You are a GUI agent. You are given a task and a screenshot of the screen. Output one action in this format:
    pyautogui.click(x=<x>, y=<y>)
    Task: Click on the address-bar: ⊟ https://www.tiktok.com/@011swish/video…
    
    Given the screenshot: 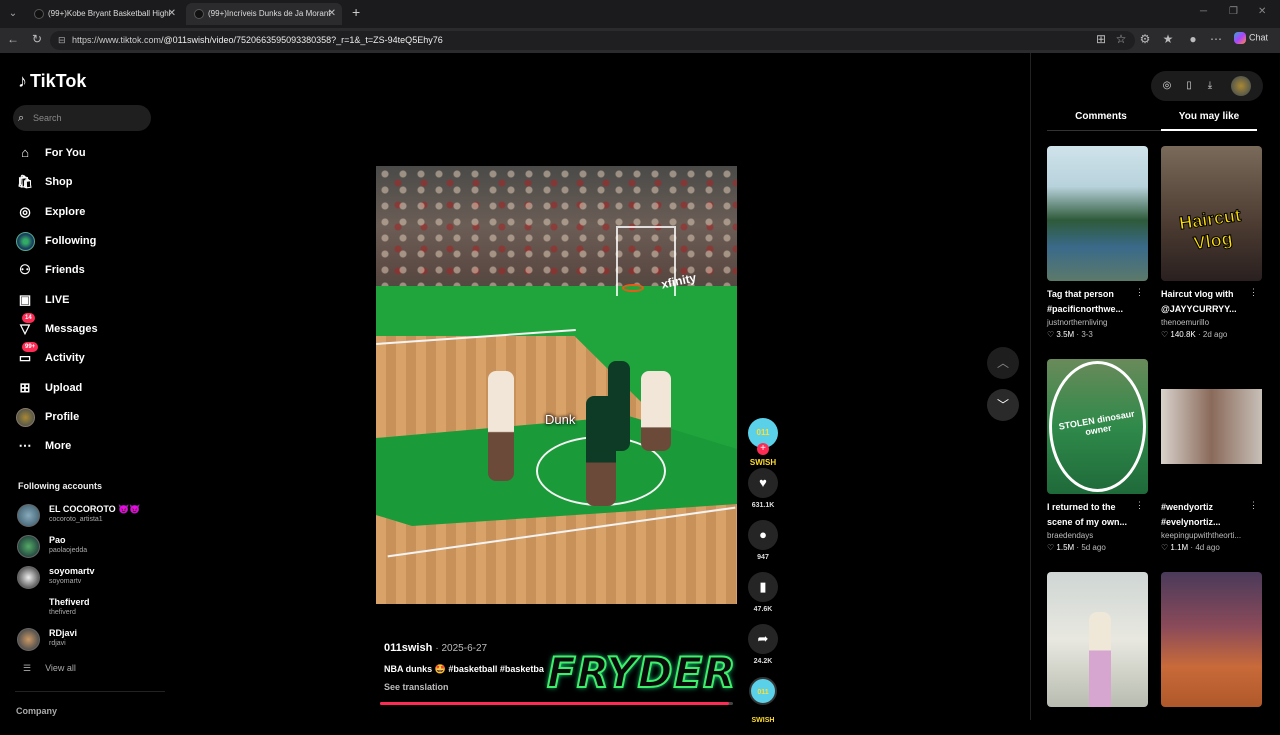 What is the action you would take?
    pyautogui.click(x=592, y=40)
    